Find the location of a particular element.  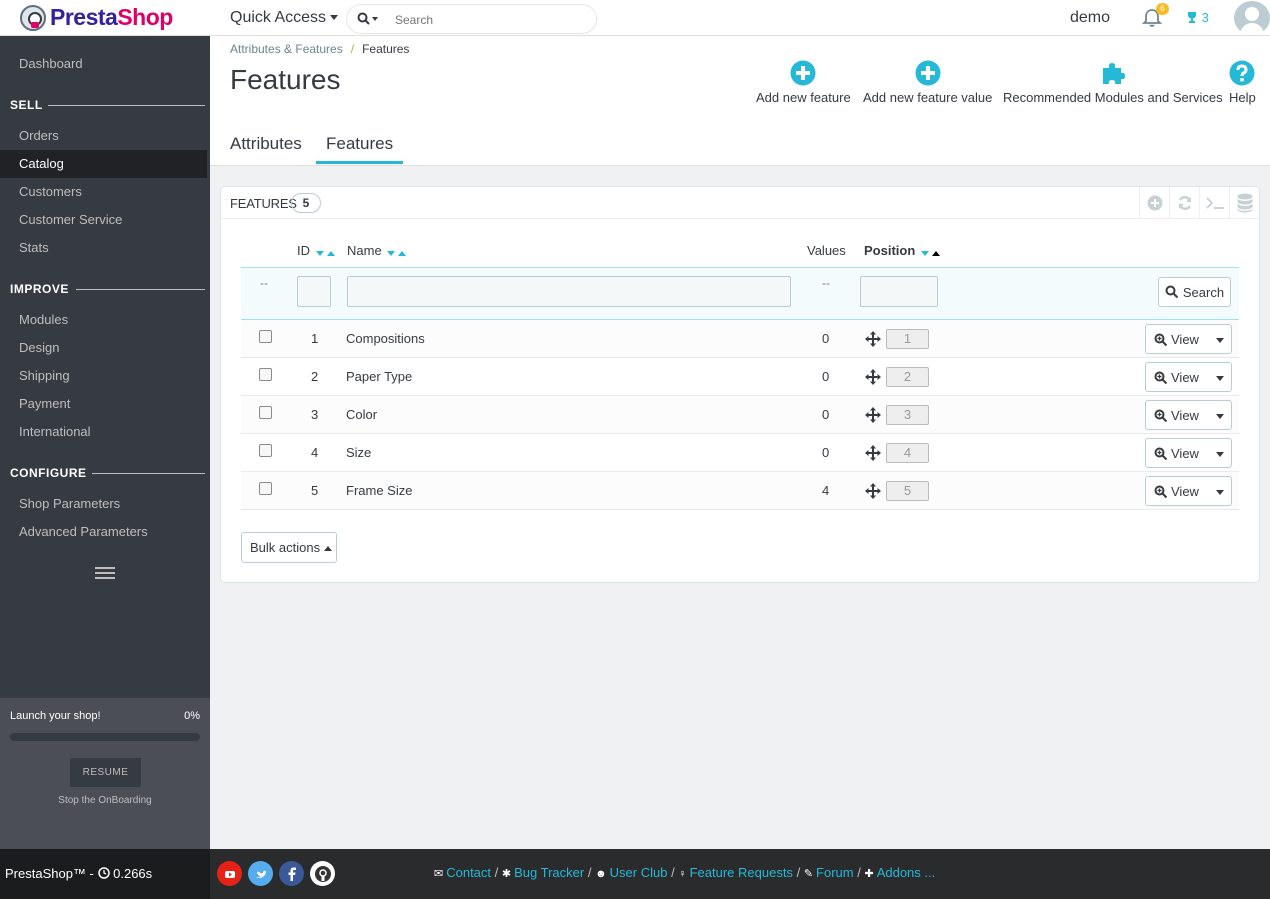

search-input is located at coordinates (490, 20).